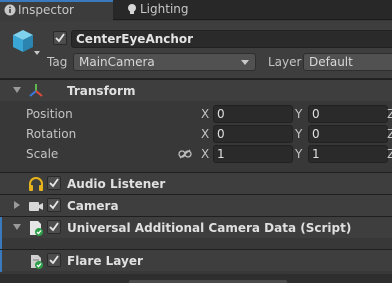 This screenshot has height=283, width=392. Describe the element at coordinates (196, 205) in the screenshot. I see `camera-header: Camera` at that location.